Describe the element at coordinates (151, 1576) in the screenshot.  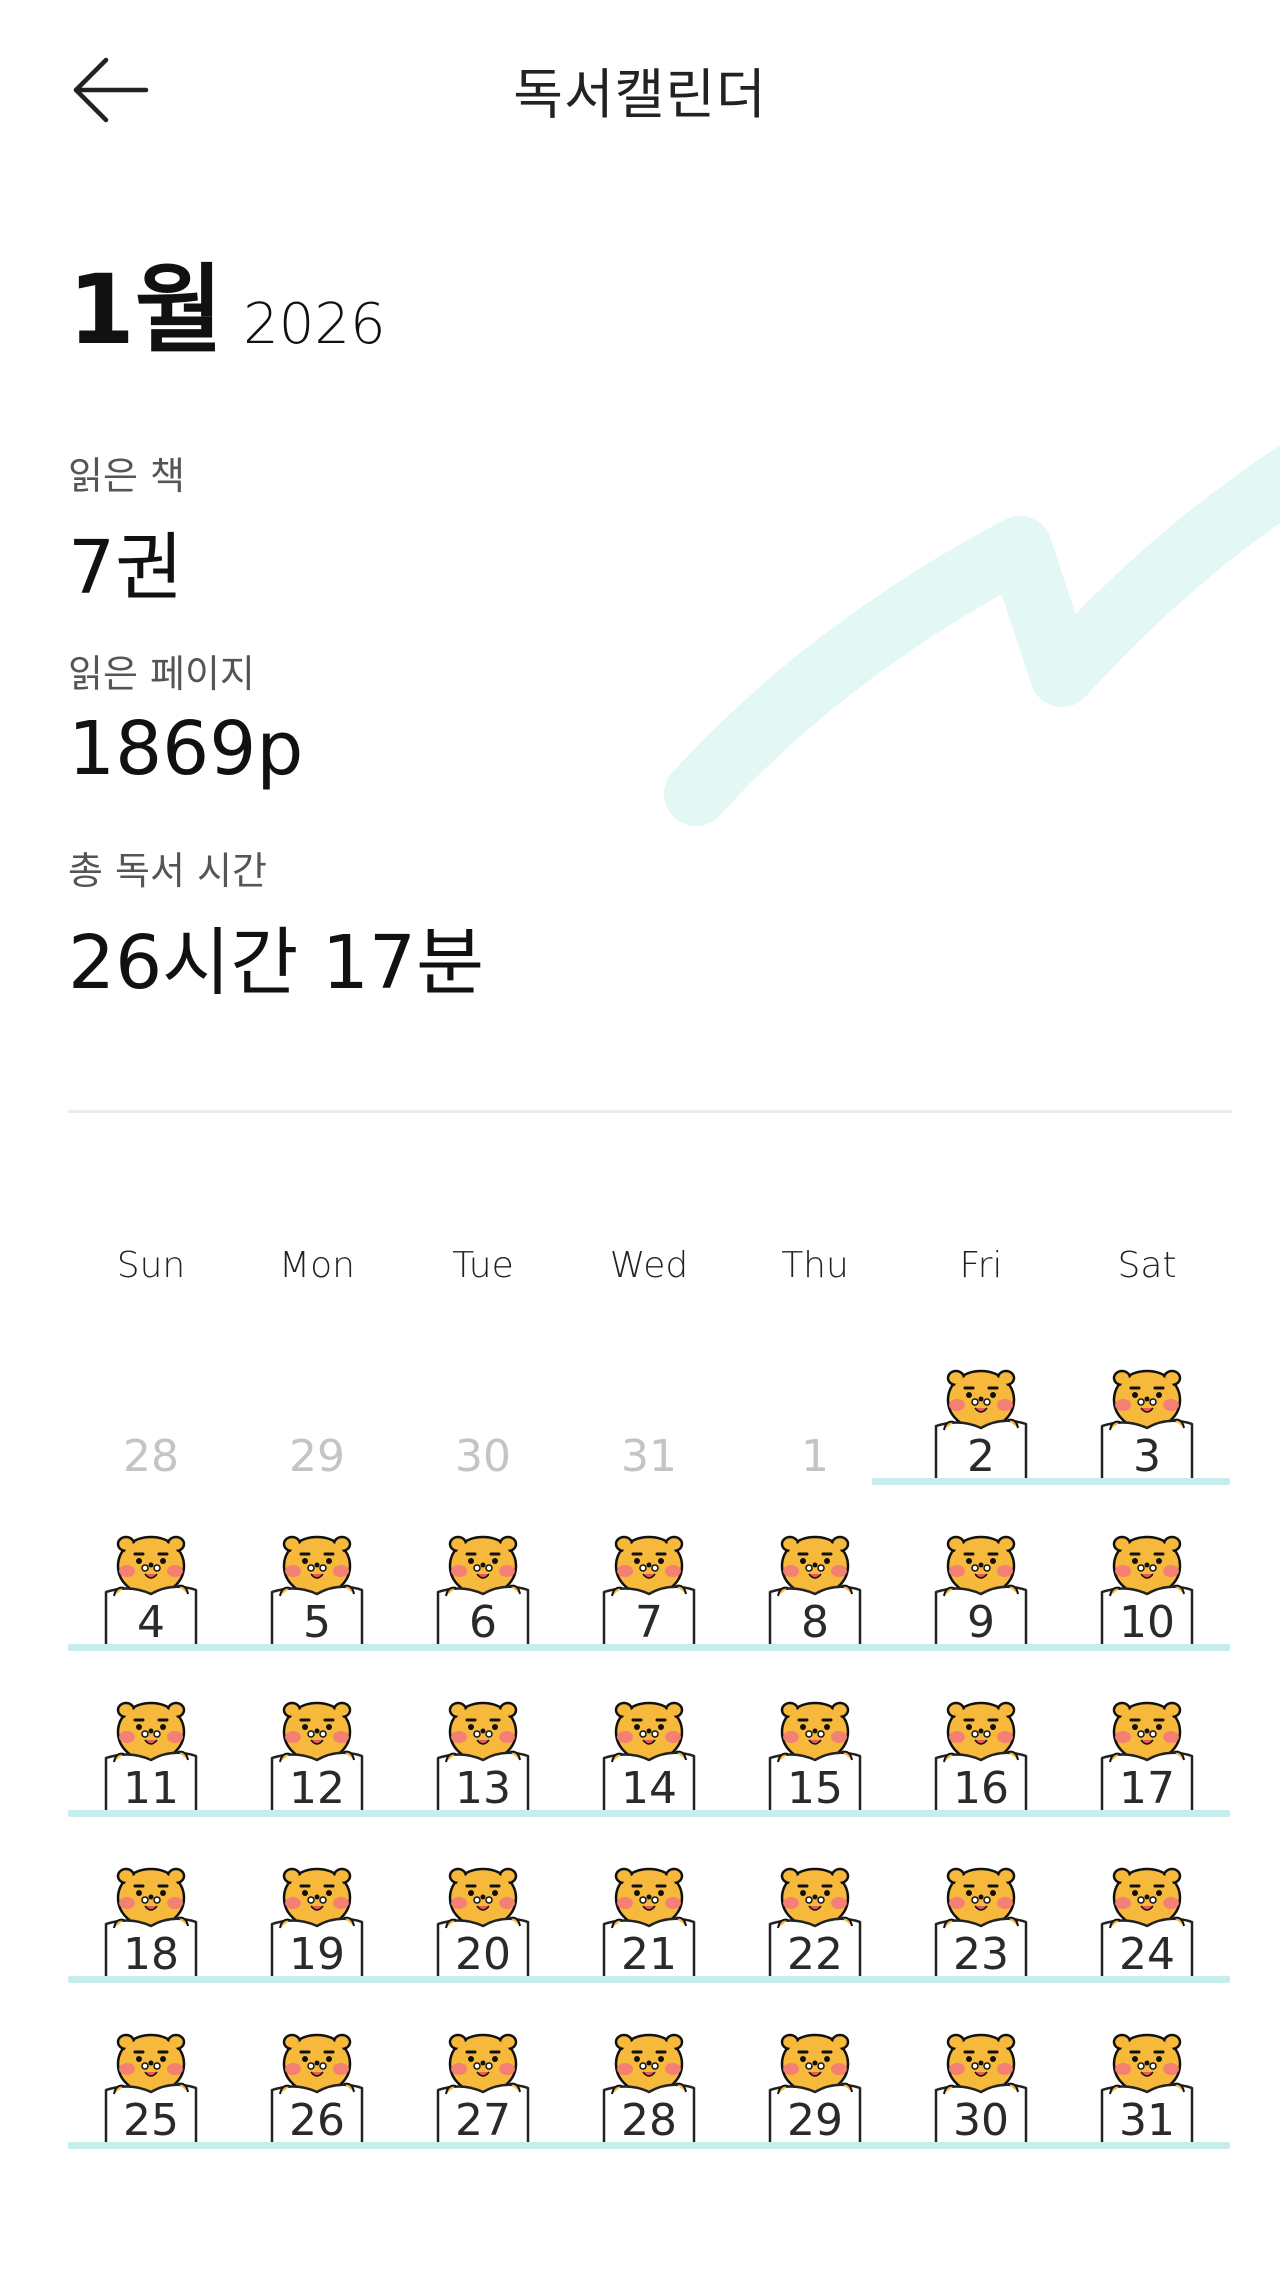
I see `calendar-day-cell: 4` at that location.